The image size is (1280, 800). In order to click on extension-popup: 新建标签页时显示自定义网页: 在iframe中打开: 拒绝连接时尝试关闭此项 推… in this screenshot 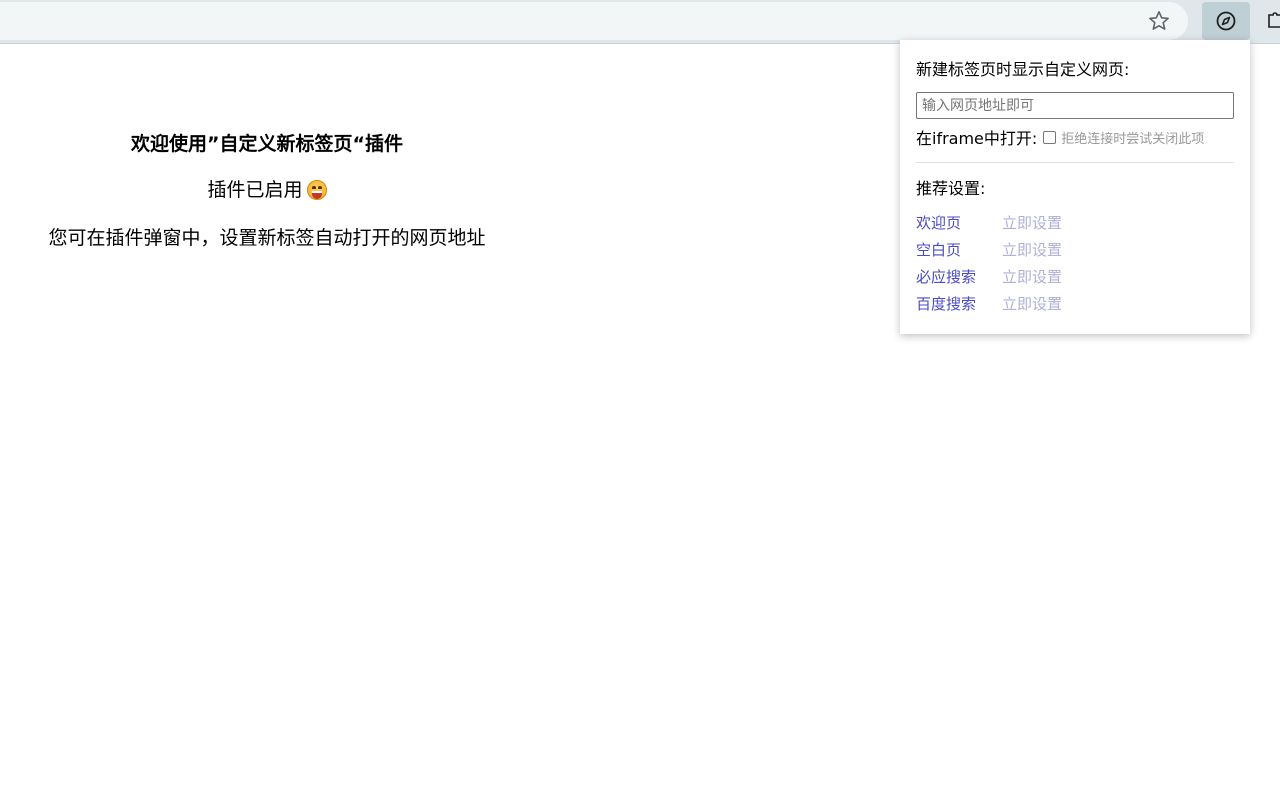, I will do `click(1075, 187)`.